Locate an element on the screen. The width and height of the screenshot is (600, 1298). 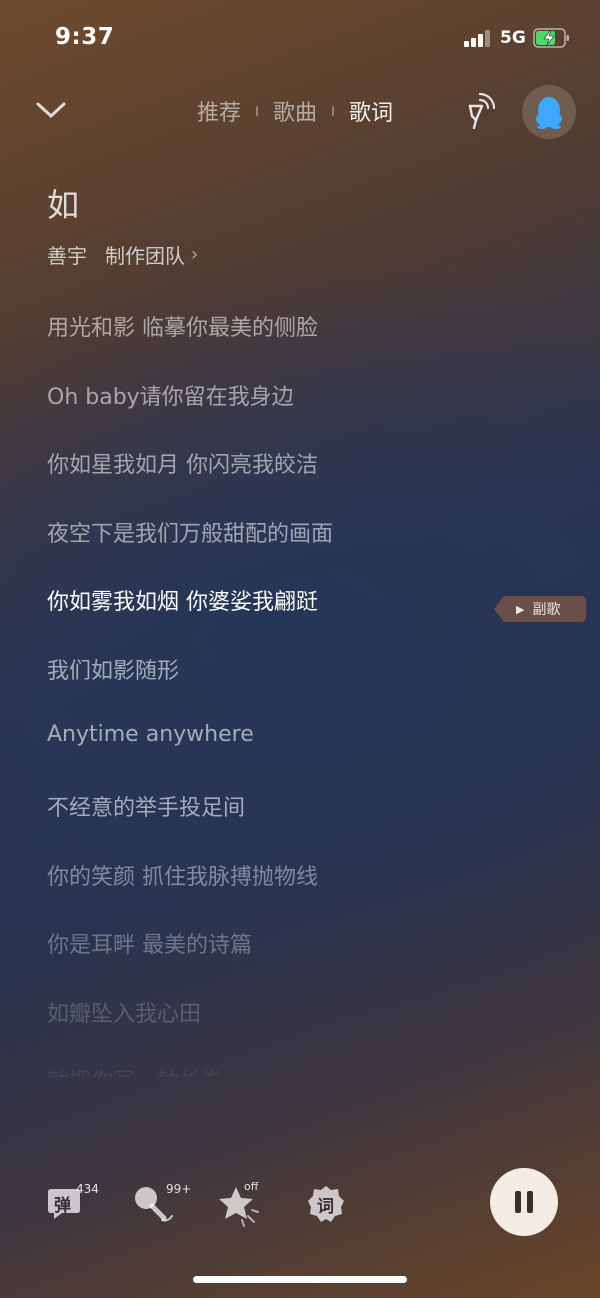
lyric-line-current: 你如雾我如烟 你婆娑我翩跹 is located at coordinates (182, 600).